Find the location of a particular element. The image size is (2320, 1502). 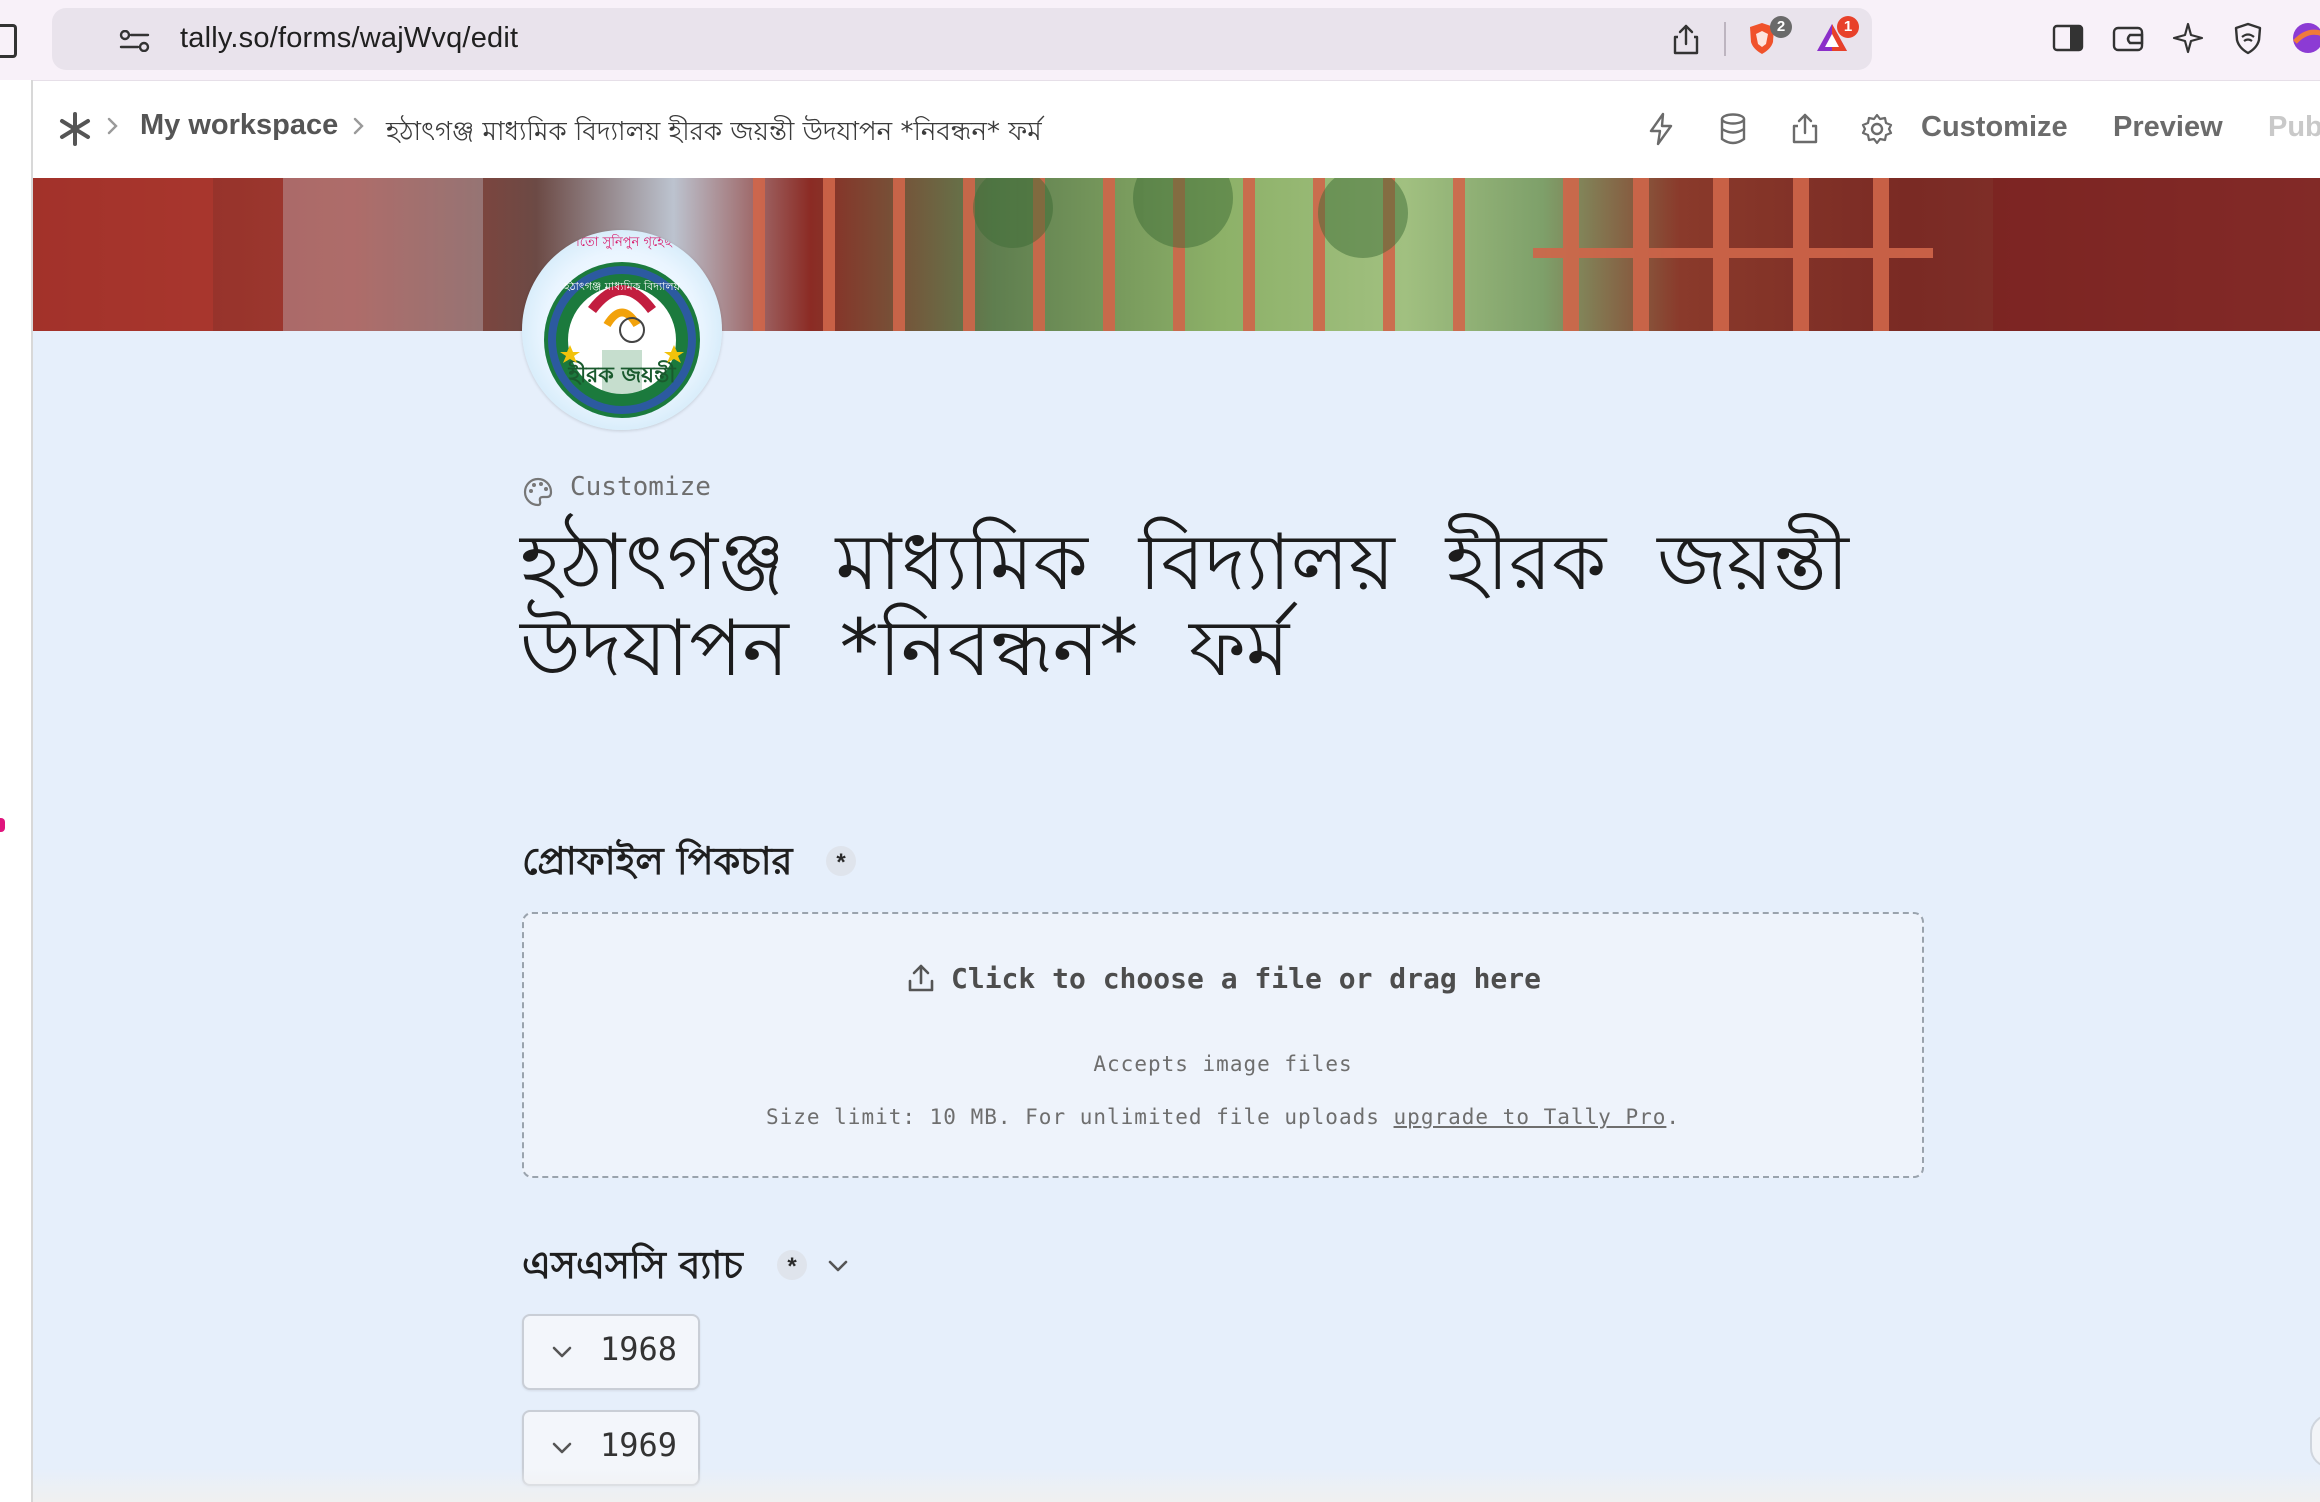

customize-button: Customize is located at coordinates (1994, 127).